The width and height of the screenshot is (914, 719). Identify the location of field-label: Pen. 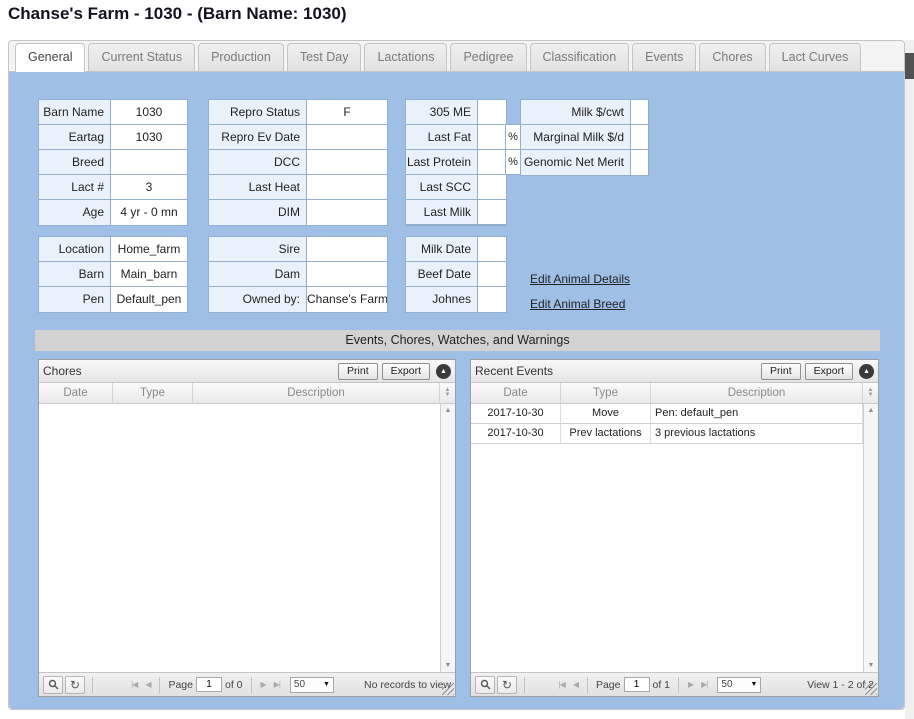
(75, 299).